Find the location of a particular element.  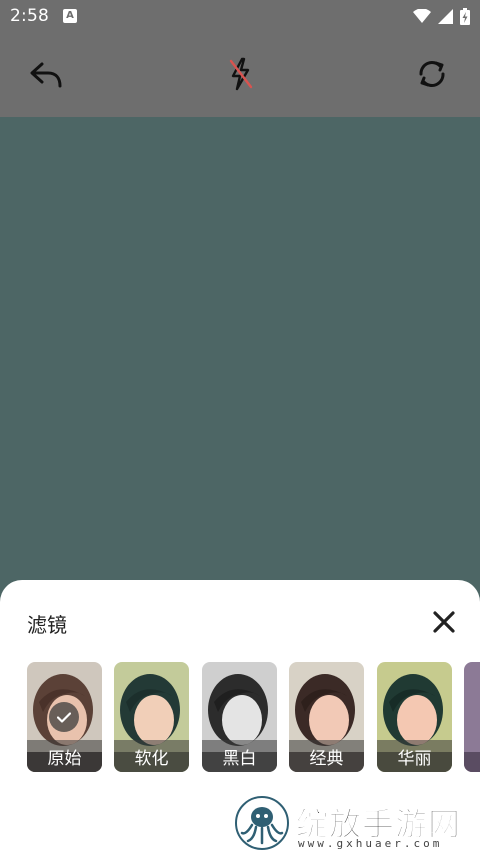

checkmark-icon is located at coordinates (64, 717).